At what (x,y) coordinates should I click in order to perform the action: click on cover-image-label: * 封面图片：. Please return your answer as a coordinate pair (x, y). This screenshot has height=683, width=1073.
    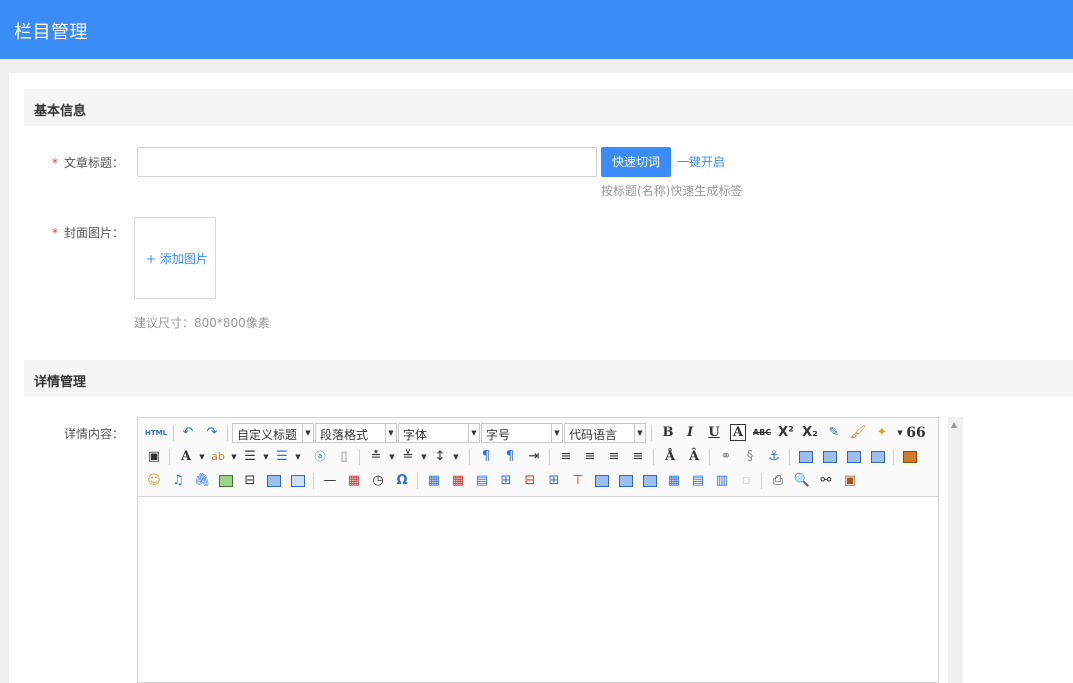
    Looking at the image, I should click on (88, 233).